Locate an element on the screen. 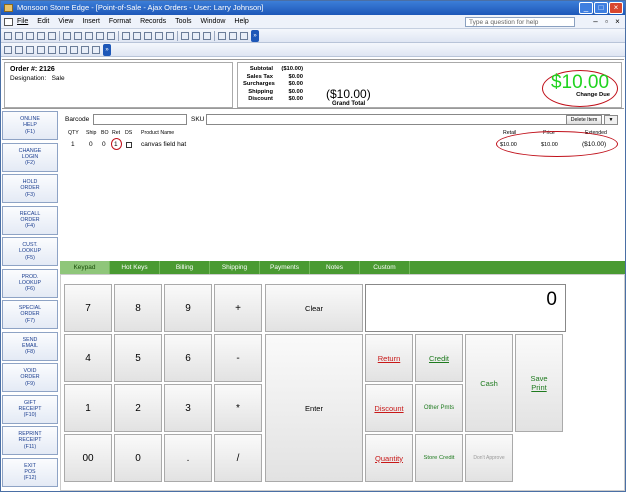 This screenshot has height=492, width=626. sidebar-button-prod-lookup: PROD. LOOKUP (F6) is located at coordinates (30, 283).